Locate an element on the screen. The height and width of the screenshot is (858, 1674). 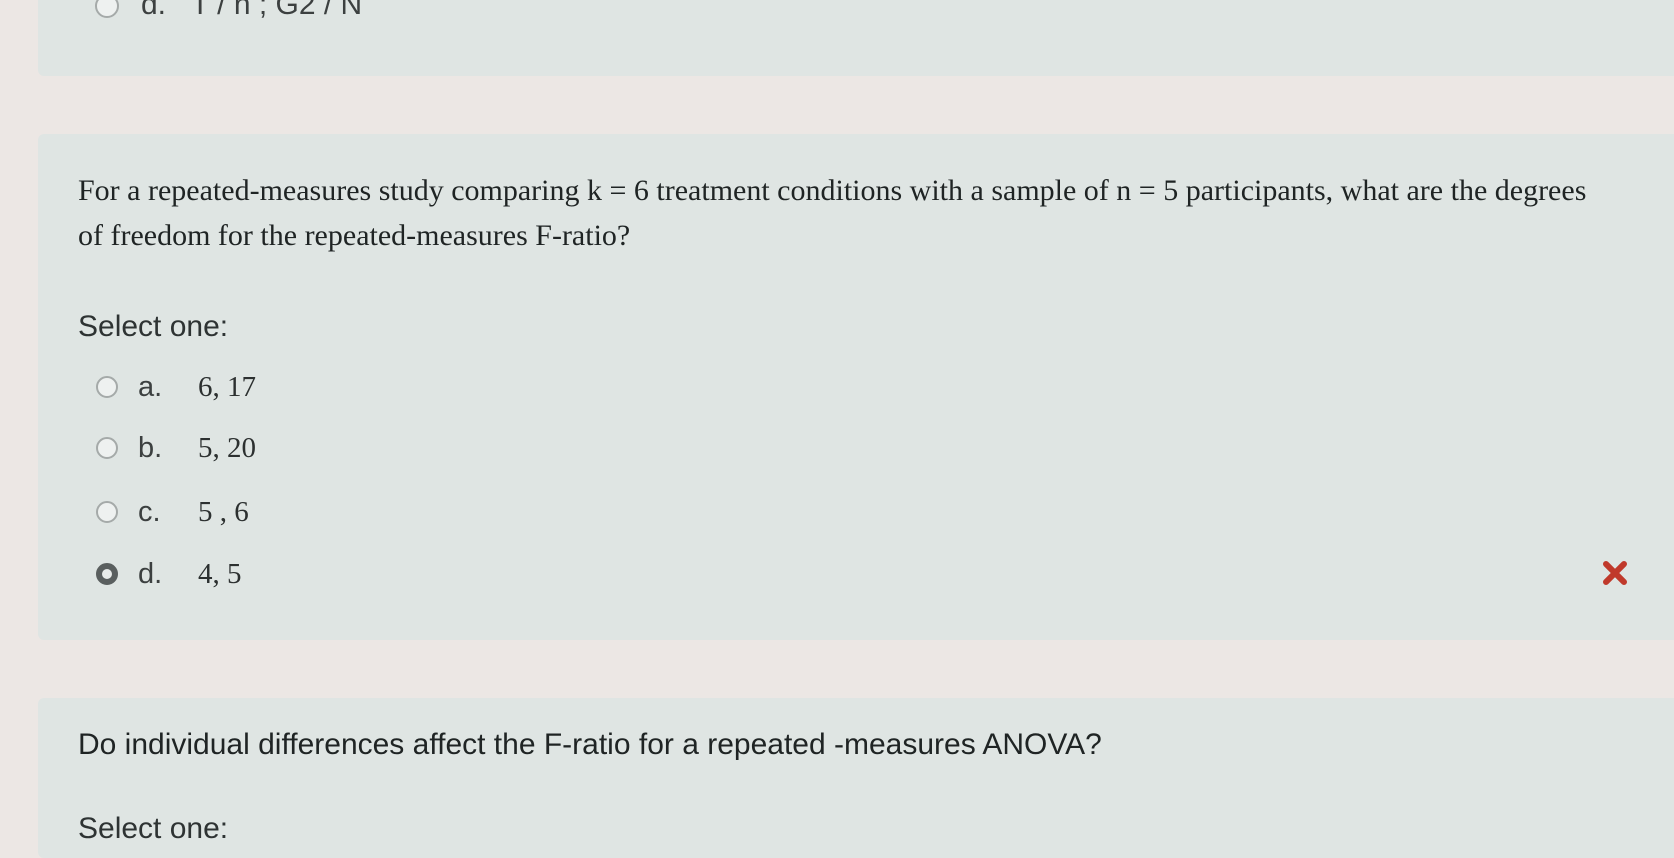
option-text: 6, 17 is located at coordinates (227, 386).